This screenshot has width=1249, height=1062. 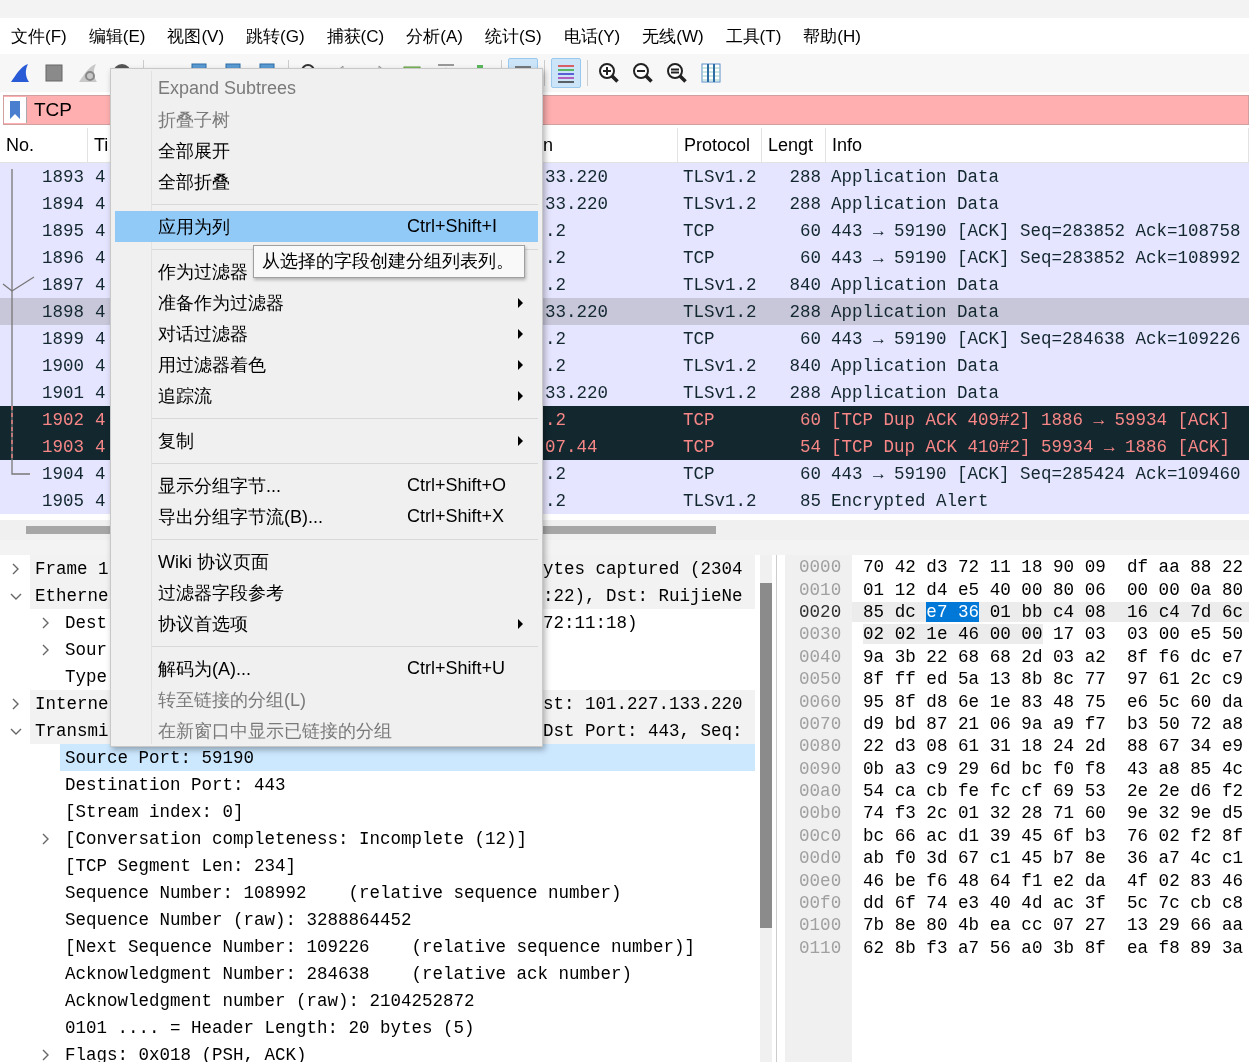 I want to click on hex-bytes: 17 03 03 00 e5 50, so click(x=1143, y=634).